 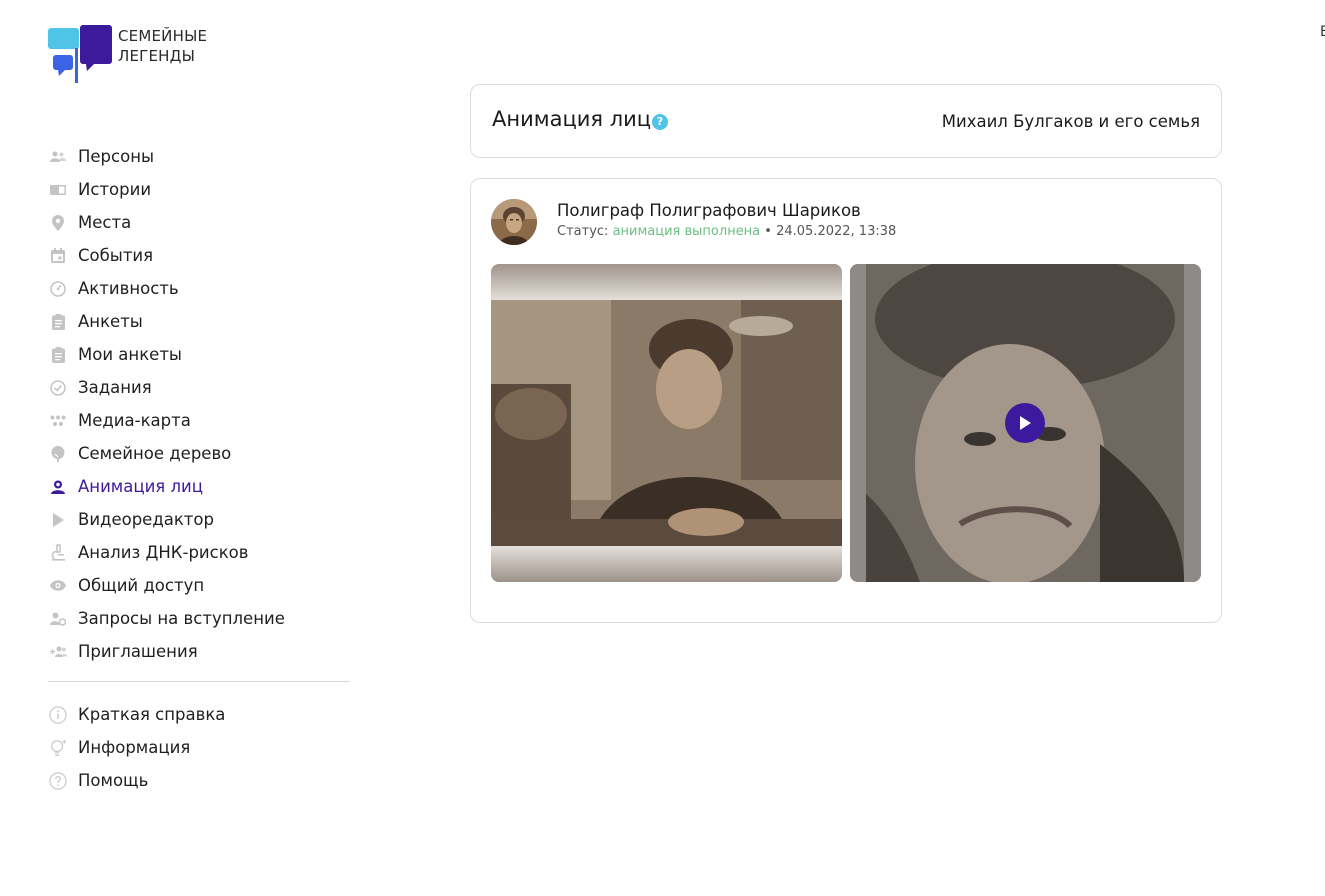 I want to click on logo-icon, so click(x=80, y=54).